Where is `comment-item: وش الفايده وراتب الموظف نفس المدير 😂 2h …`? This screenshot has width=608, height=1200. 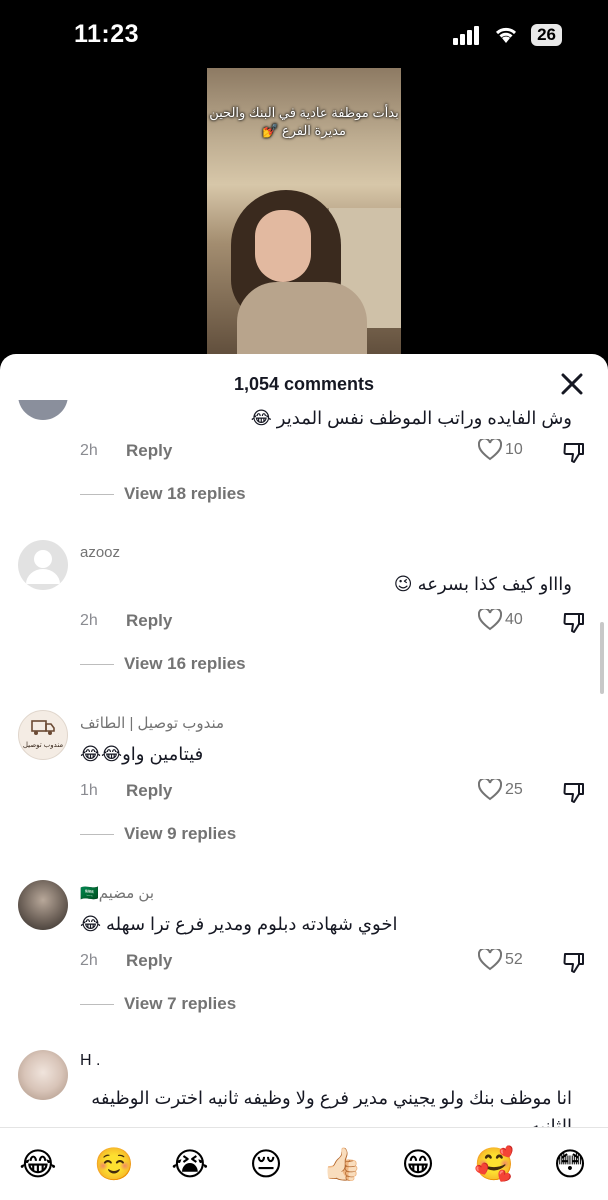
comment-item: وش الفايده وراتب الموظف نفس المدير 😂 2h … is located at coordinates (304, 465).